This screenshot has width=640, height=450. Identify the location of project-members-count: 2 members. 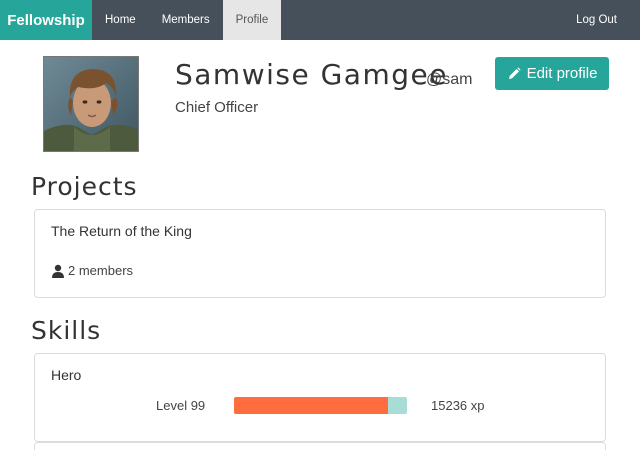
(101, 270).